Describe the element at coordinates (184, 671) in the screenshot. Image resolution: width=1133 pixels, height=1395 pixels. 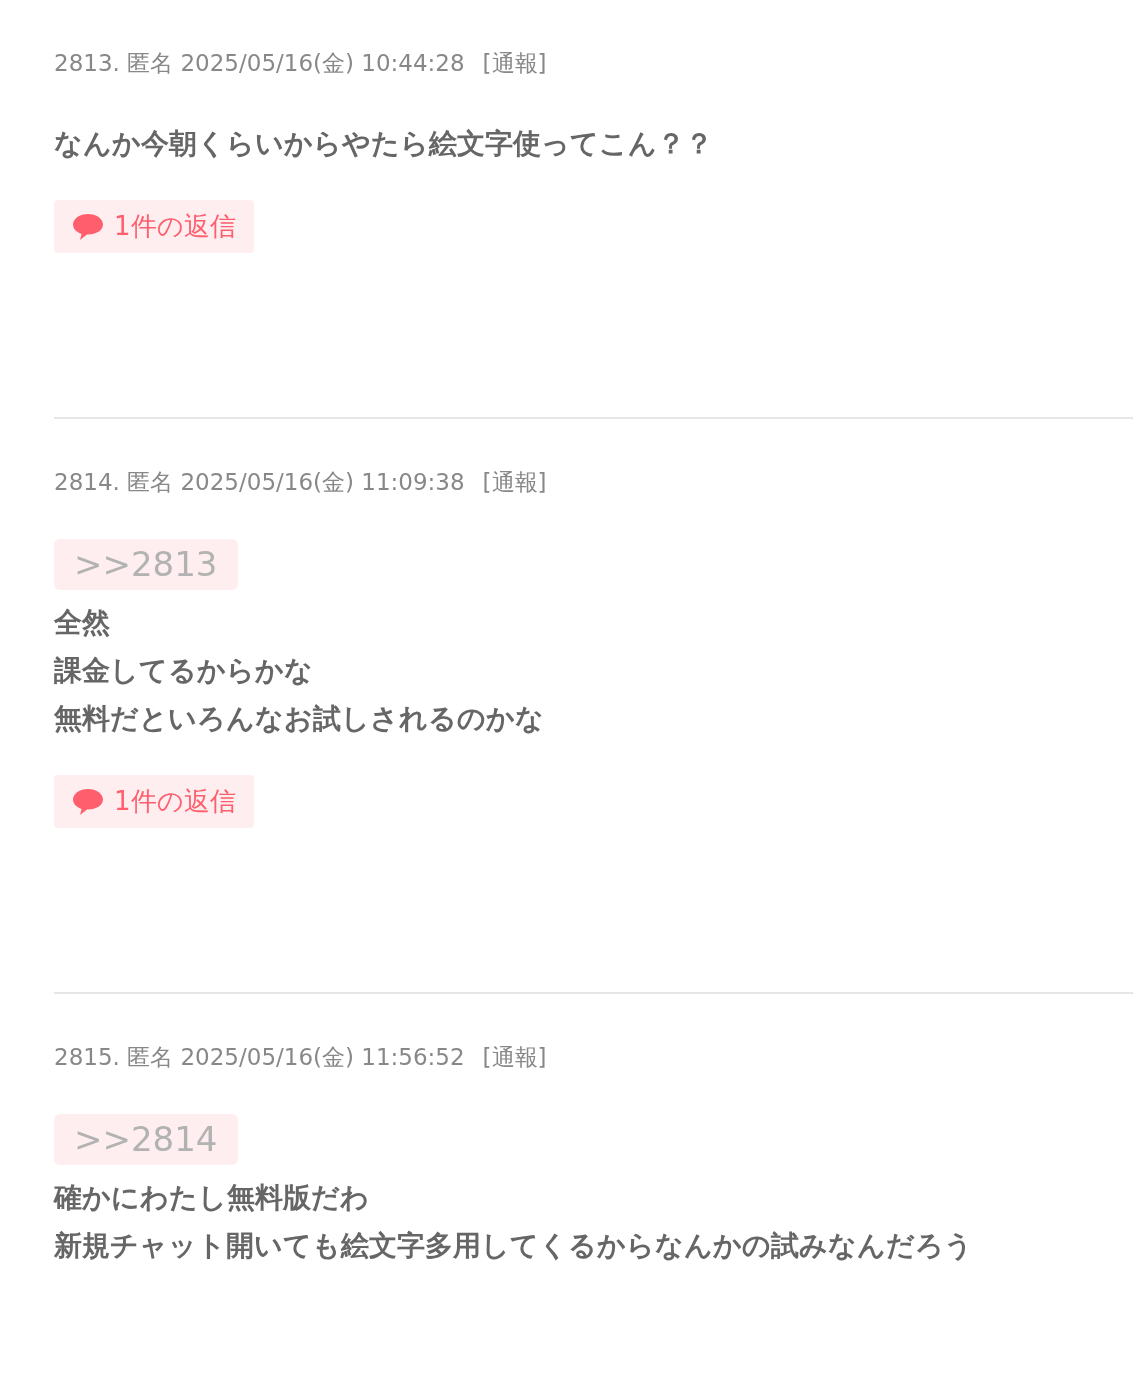
I see `post-text-line: 課金してるからかな` at that location.